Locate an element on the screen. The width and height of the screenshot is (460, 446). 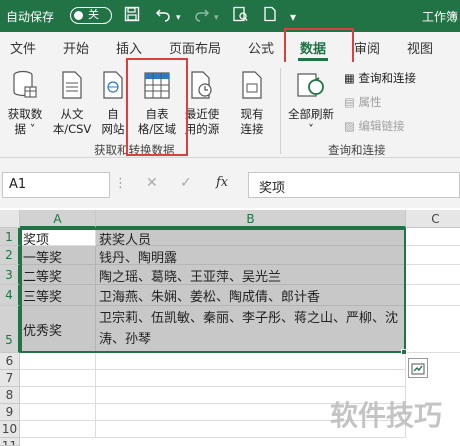
new-file-icon is located at coordinates (270, 16).